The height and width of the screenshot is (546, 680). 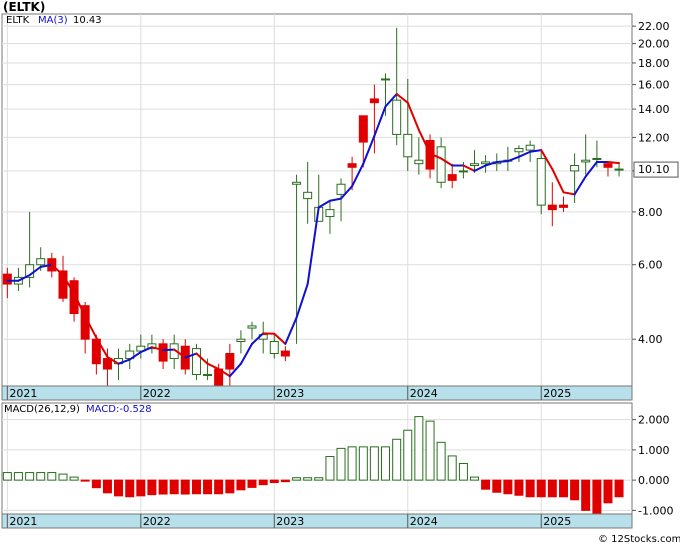 What do you see at coordinates (650, 265) in the screenshot?
I see `price-y-tick-label: 6.00` at bounding box center [650, 265].